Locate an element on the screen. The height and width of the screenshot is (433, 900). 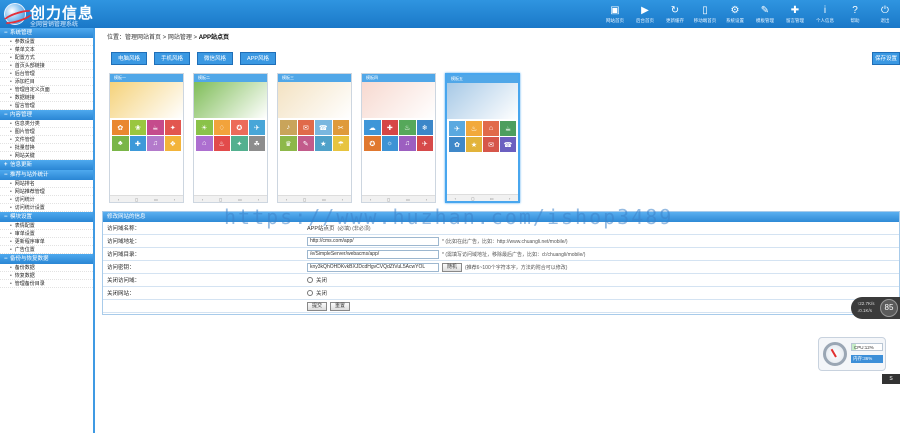
template-tile-icon: ✈ is located at coordinates (457, 129).